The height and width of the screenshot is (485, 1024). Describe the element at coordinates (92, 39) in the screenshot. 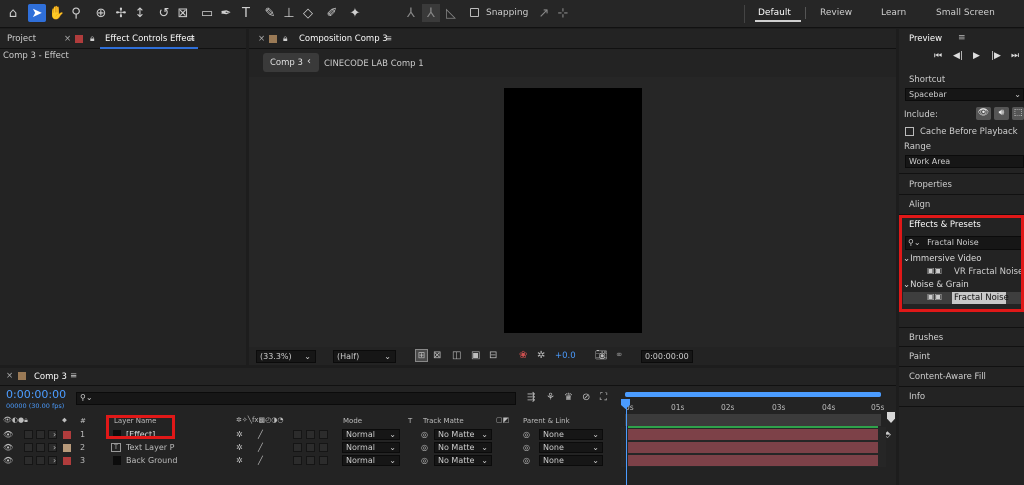

I see `lock-icon: 🔒︎` at that location.